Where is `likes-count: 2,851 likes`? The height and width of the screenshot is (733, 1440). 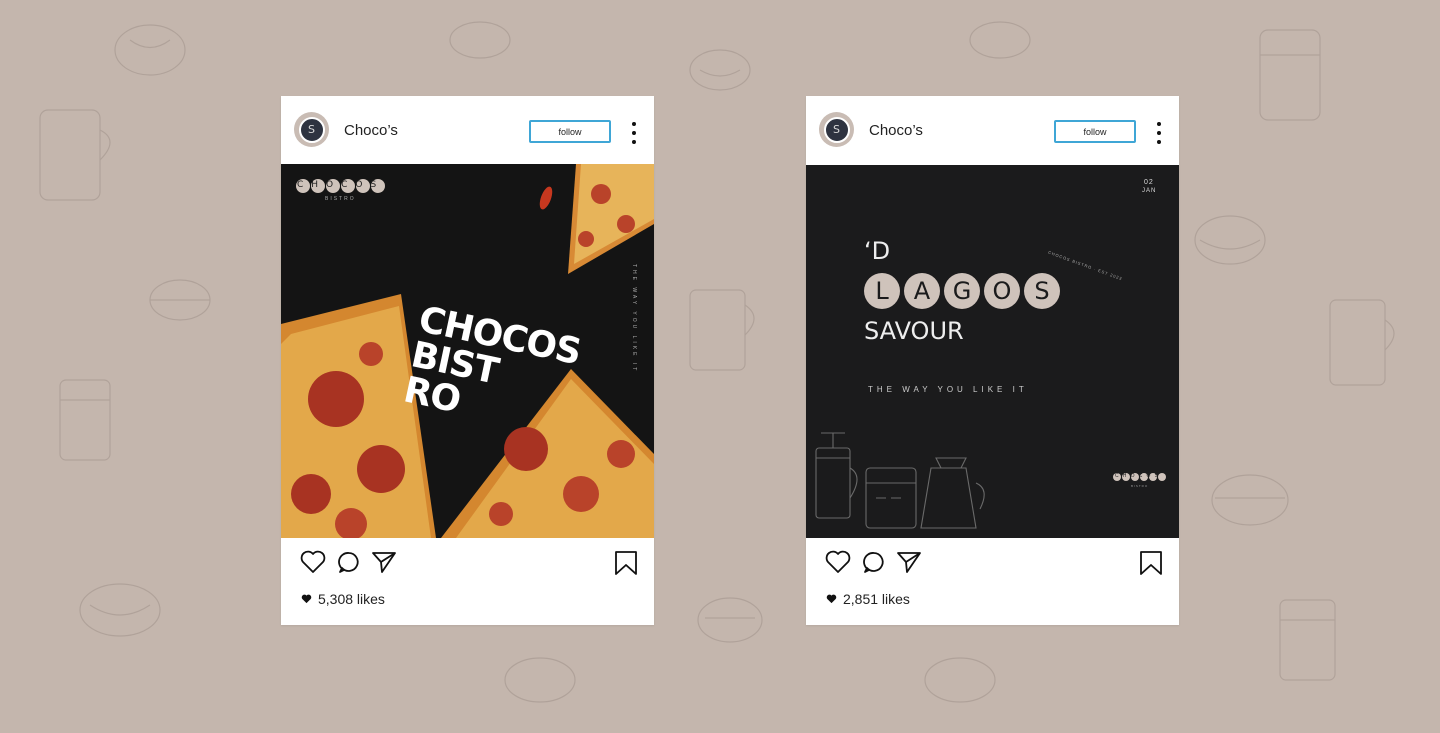
likes-count: 2,851 likes is located at coordinates (868, 599).